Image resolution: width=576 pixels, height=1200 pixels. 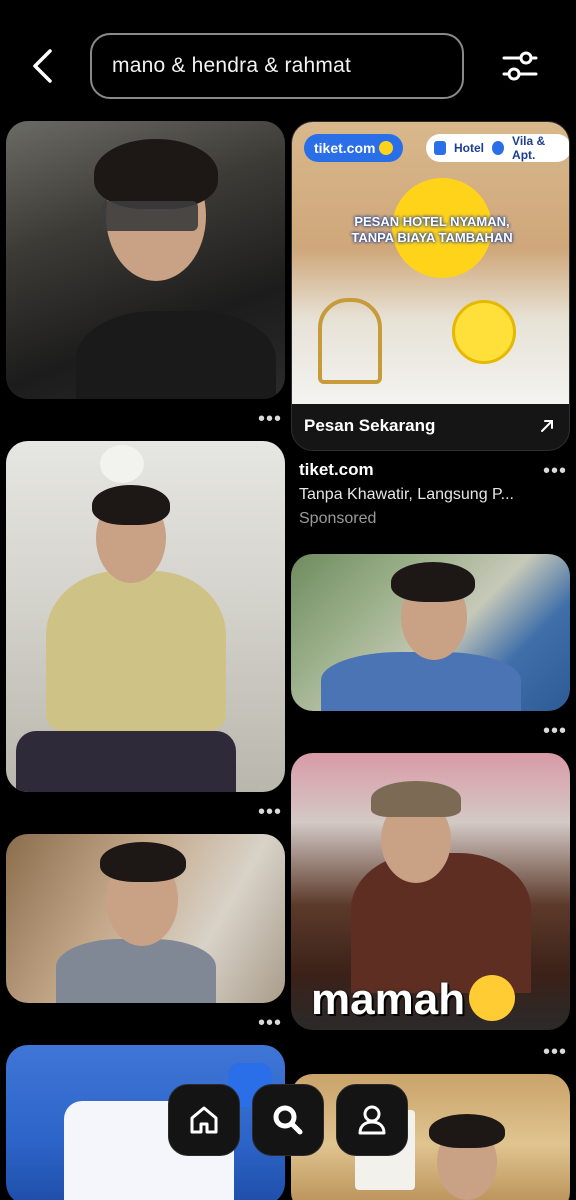 I want to click on profile-icon, so click(x=372, y=1120).